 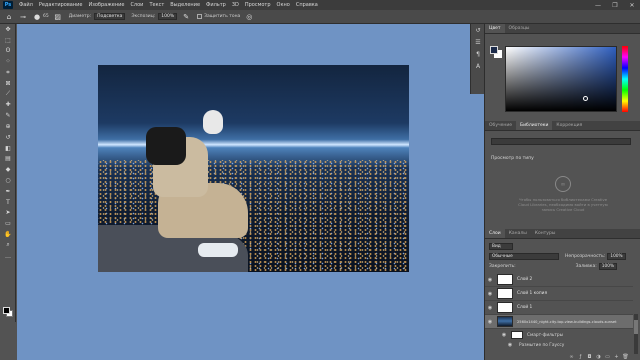 What do you see at coordinates (8, 126) in the screenshot?
I see `clone-tool-icon: ⊕` at bounding box center [8, 126].